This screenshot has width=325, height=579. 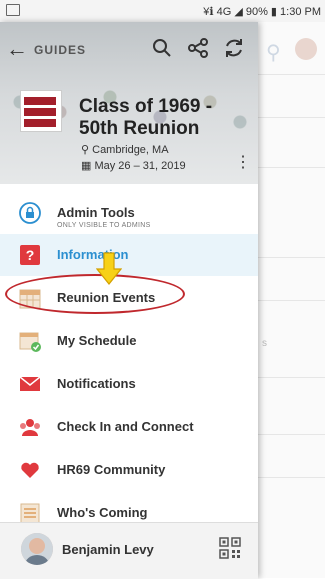 What do you see at coordinates (243, 162) in the screenshot?
I see `more-options-icon: ⋮` at bounding box center [243, 162].